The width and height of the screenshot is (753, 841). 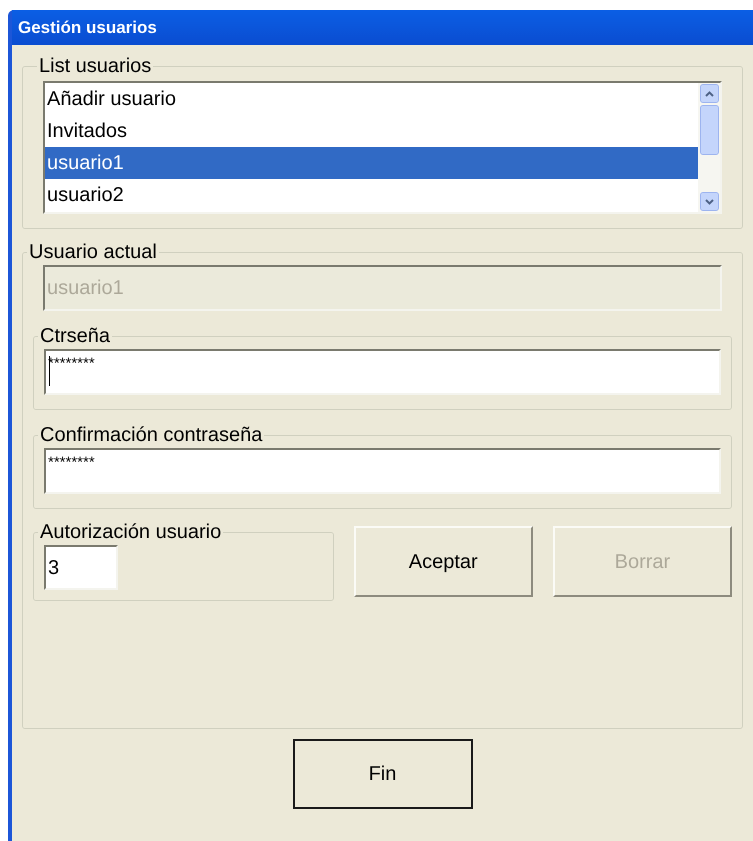 I want to click on scroll-up-button, so click(x=709, y=93).